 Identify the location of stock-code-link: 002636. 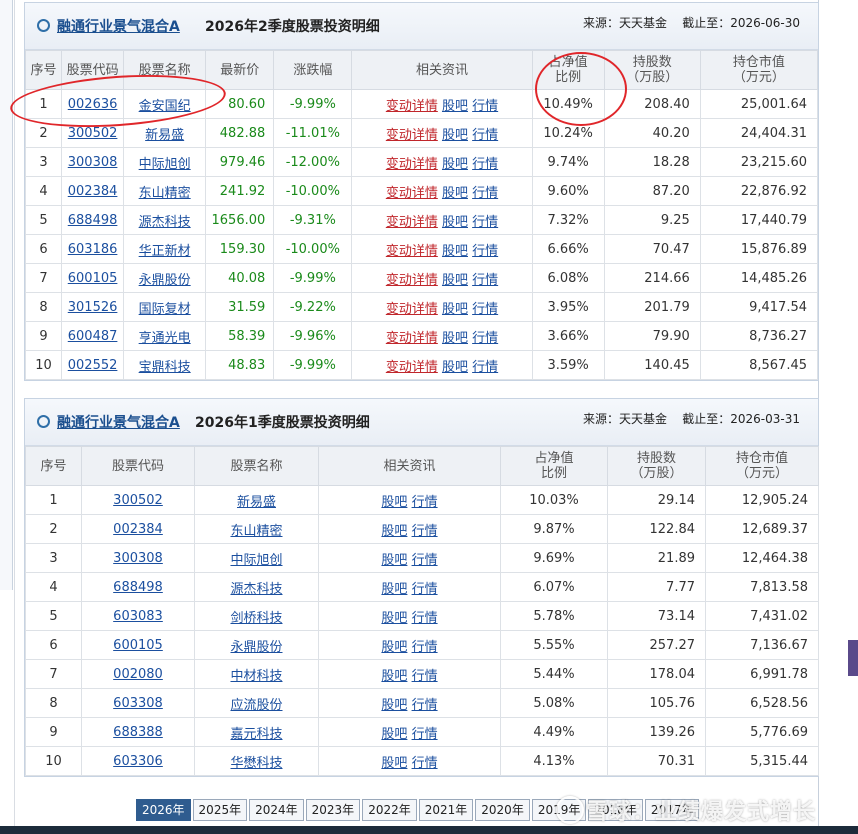
(93, 104).